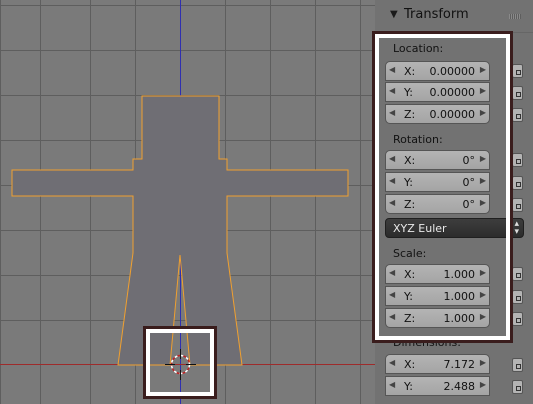  Describe the element at coordinates (436, 14) in the screenshot. I see `panel-title: Transform` at that location.